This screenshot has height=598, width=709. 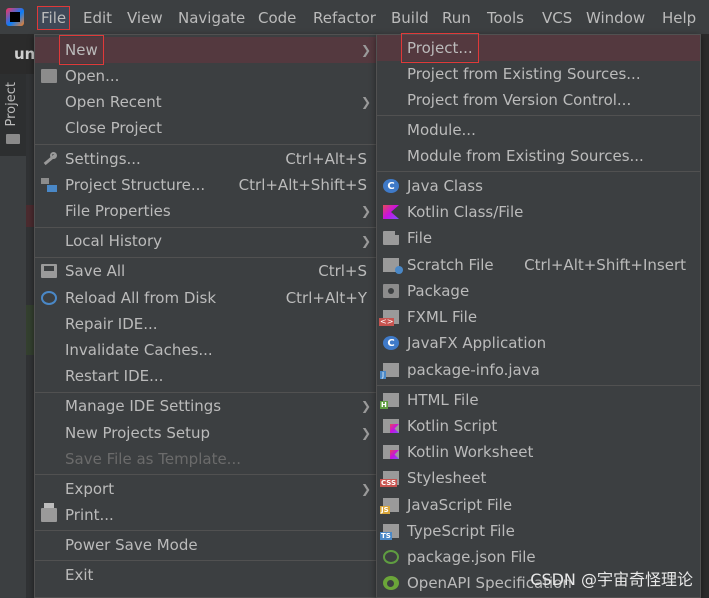 What do you see at coordinates (389, 401) in the screenshot?
I see `html-file-icon: H` at bounding box center [389, 401].